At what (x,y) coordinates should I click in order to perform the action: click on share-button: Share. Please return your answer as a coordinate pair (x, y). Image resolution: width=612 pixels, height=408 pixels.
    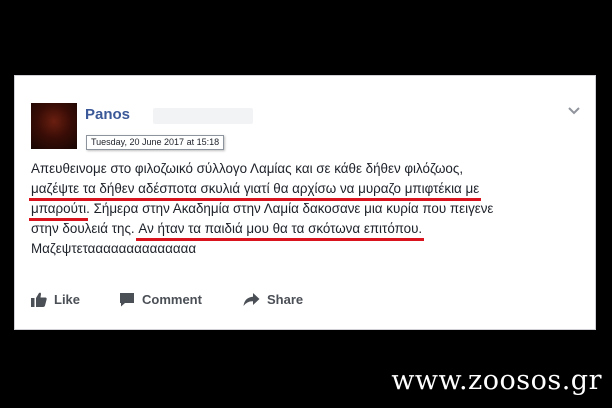
    Looking at the image, I should click on (273, 299).